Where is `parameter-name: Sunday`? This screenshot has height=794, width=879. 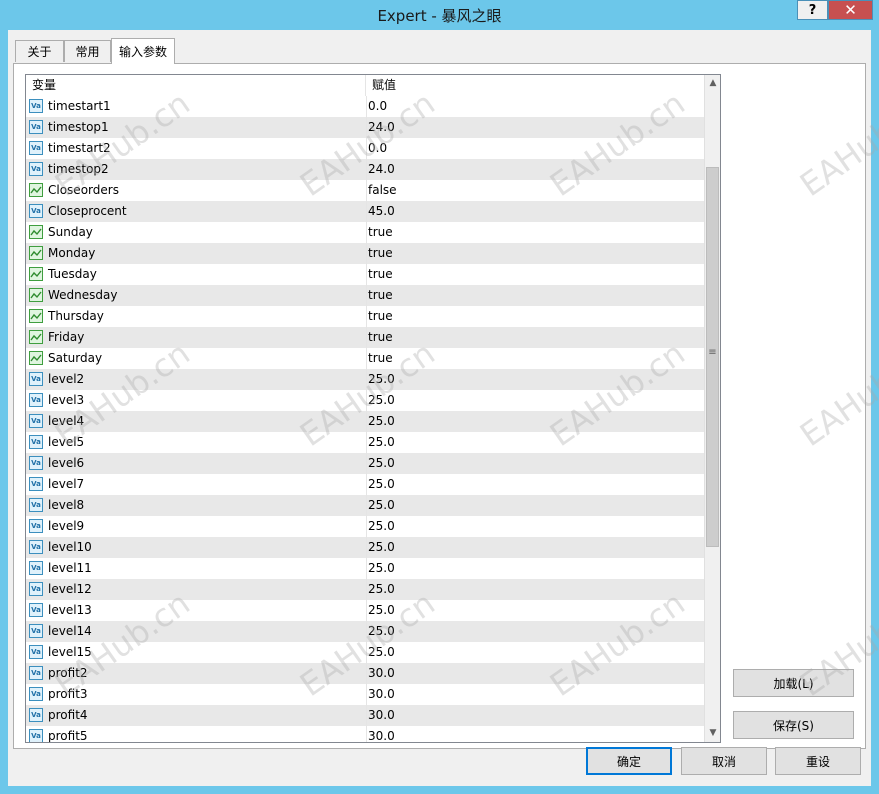
parameter-name: Sunday is located at coordinates (70, 232).